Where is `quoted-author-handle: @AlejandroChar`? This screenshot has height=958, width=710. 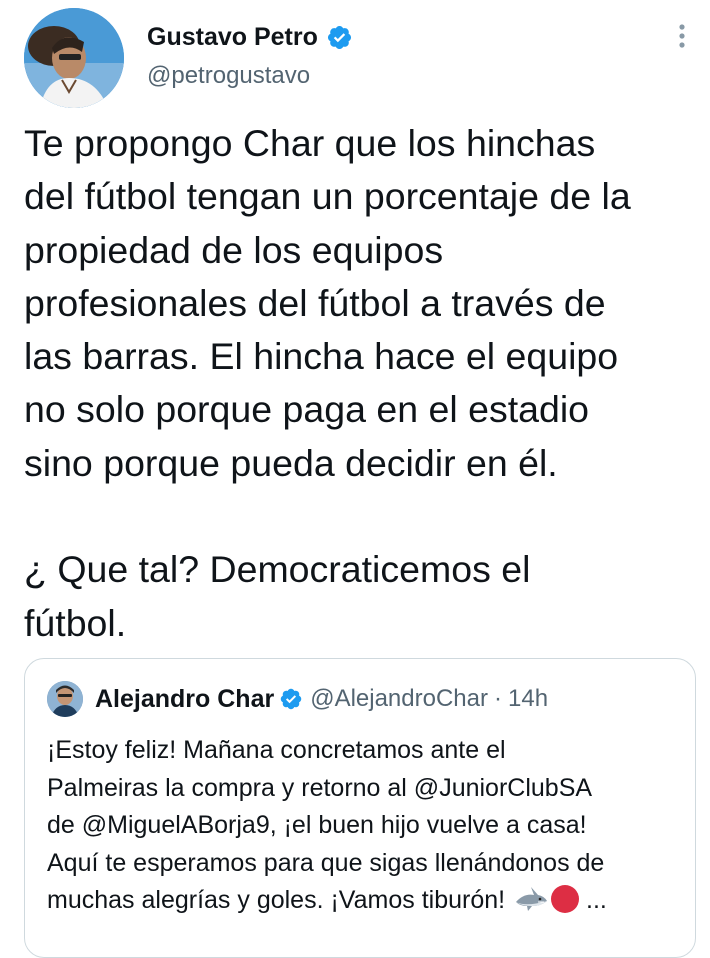
quoted-author-handle: @AlejandroChar is located at coordinates (399, 699).